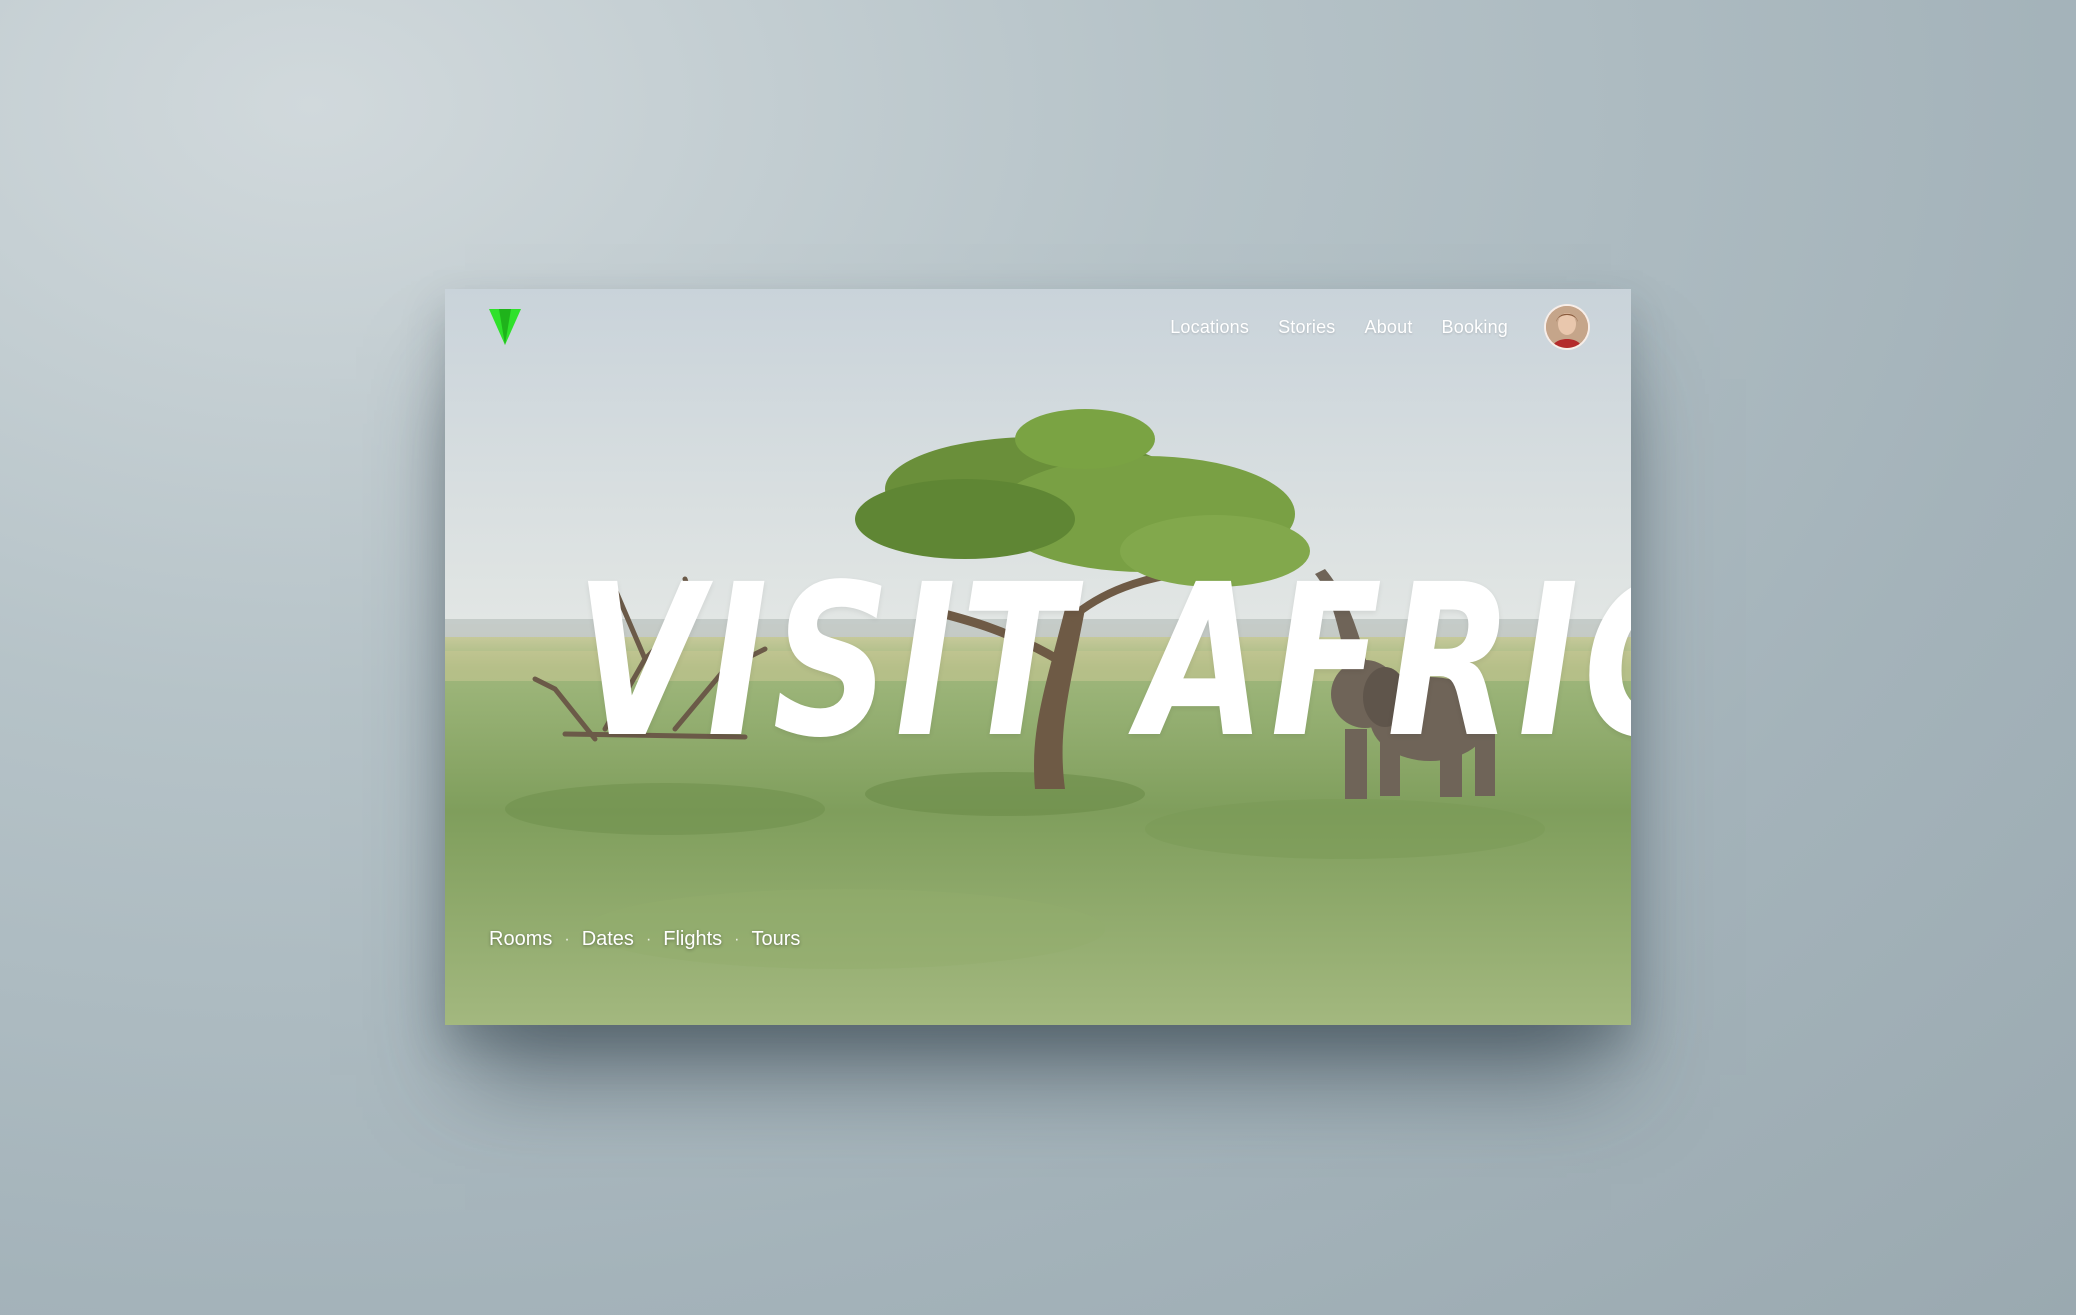 This screenshot has width=2076, height=1315. I want to click on avatar-icon, so click(1567, 327).